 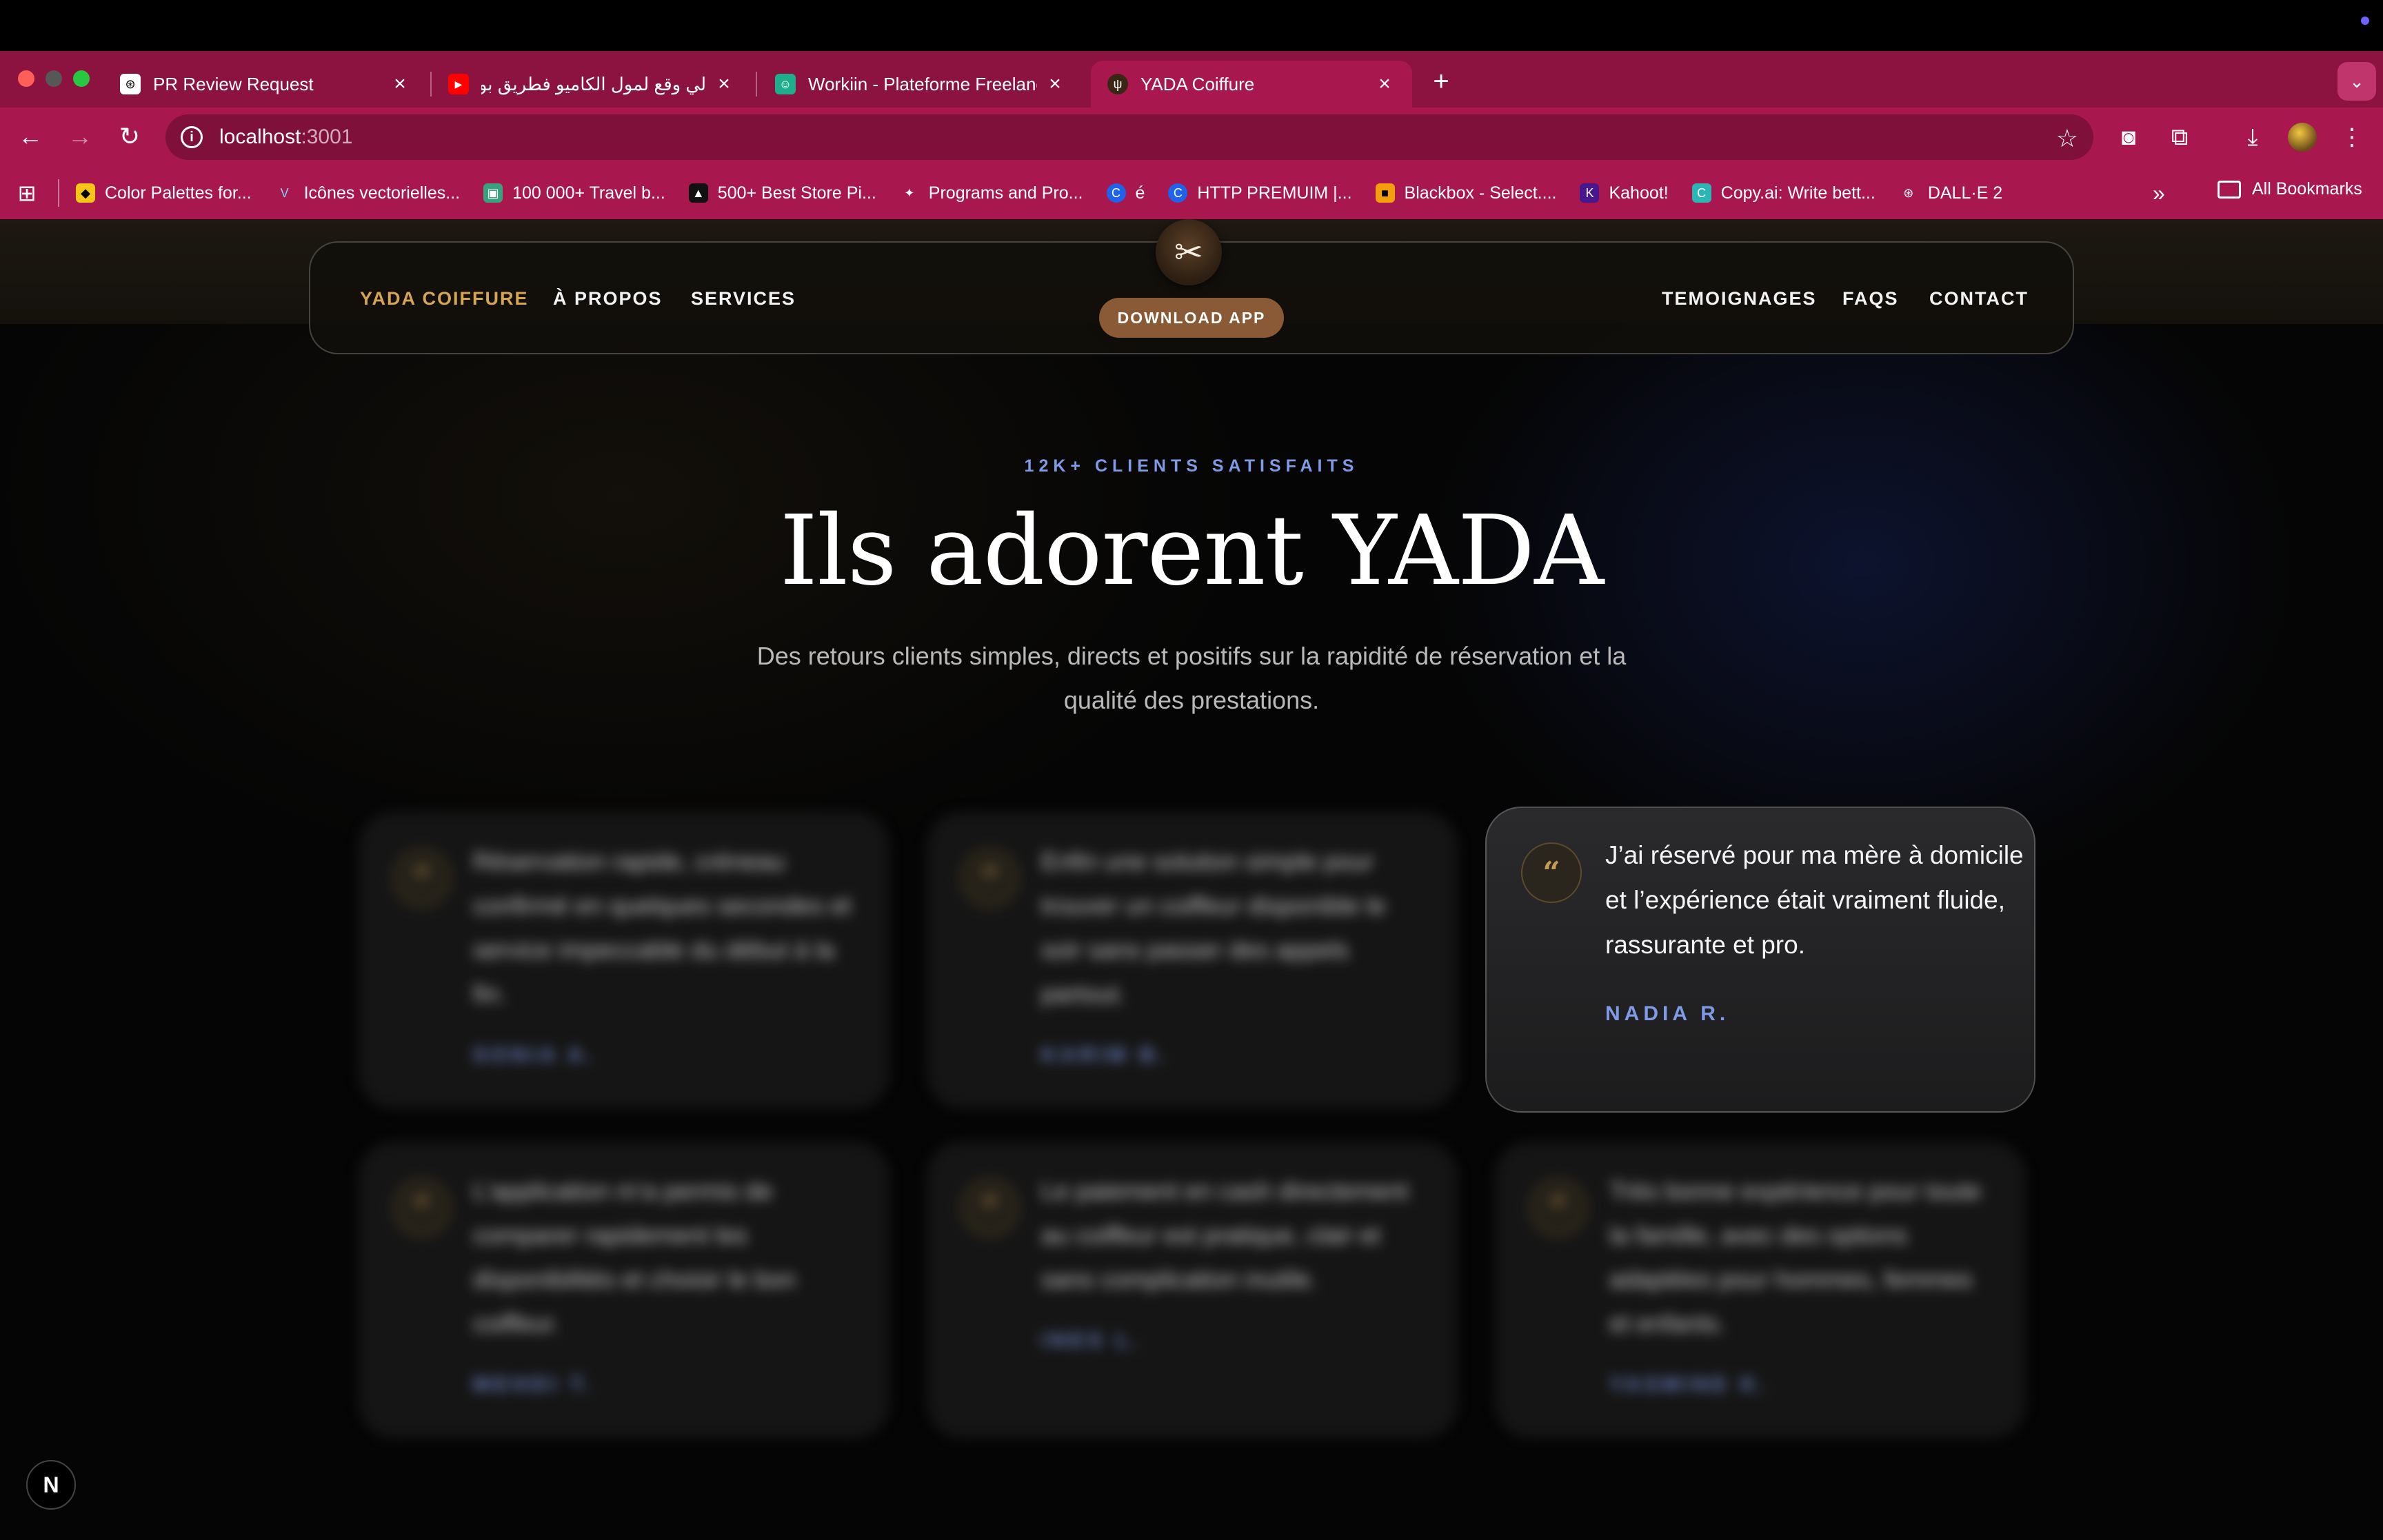 I want to click on forward-arrow-icon: →, so click(x=80, y=137).